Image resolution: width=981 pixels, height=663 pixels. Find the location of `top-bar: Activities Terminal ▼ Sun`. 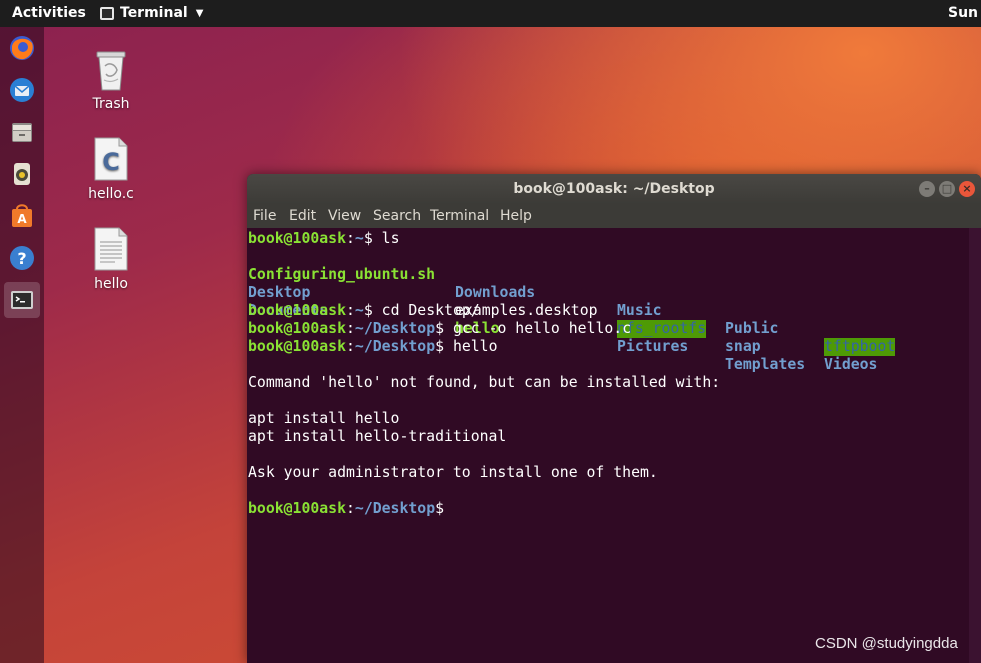

top-bar: Activities Terminal ▼ Sun is located at coordinates (490, 13).